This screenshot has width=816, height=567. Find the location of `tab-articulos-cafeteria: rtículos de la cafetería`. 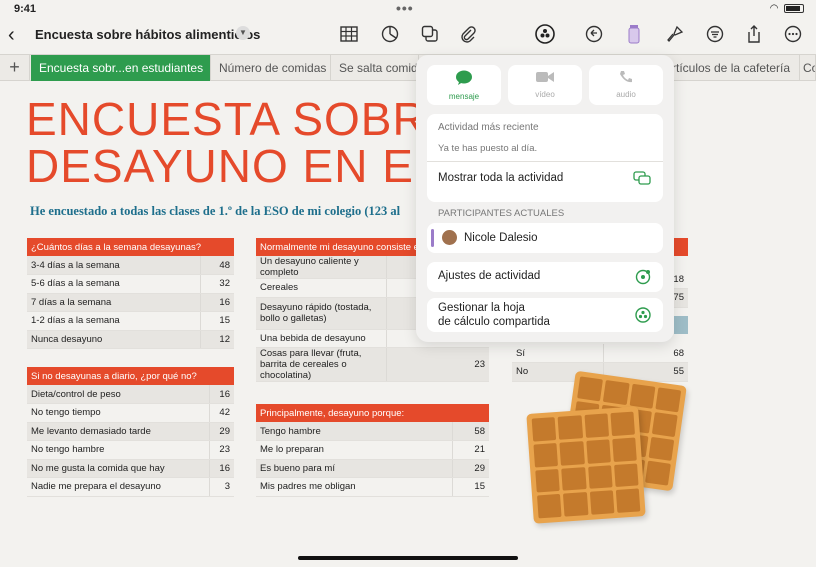

tab-articulos-cafeteria: rtículos de la cafetería is located at coordinates (732, 68).